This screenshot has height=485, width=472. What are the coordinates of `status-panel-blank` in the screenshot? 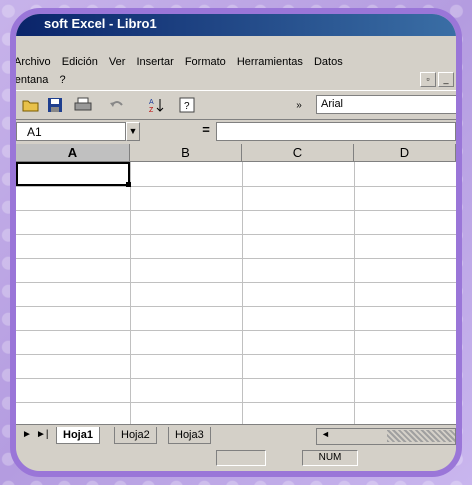 It's located at (241, 458).